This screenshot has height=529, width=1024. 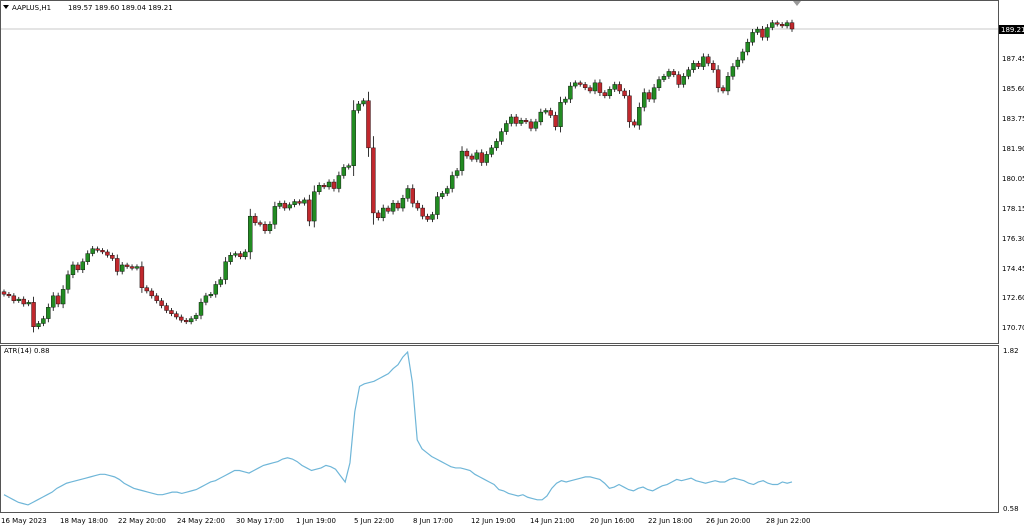 What do you see at coordinates (84, 521) in the screenshot?
I see `time-axis-label: 18 May 18:00` at bounding box center [84, 521].